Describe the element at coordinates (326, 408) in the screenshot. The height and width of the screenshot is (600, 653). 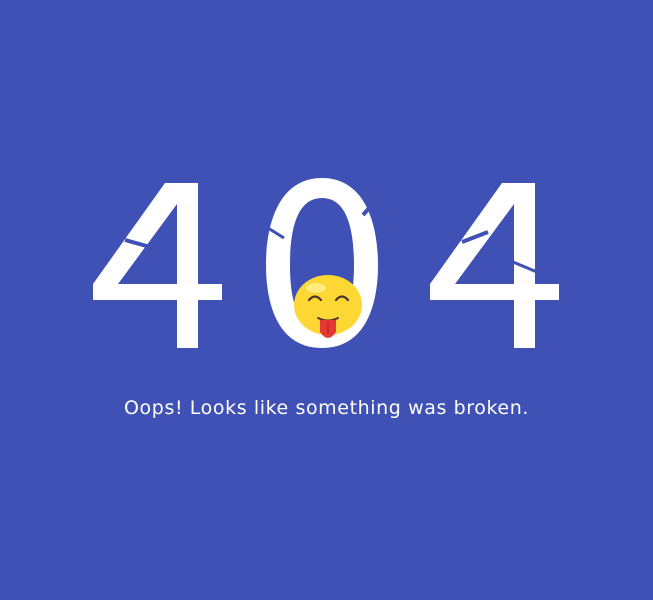
I see `error-message: Oops! Looks like something was broken.` at that location.